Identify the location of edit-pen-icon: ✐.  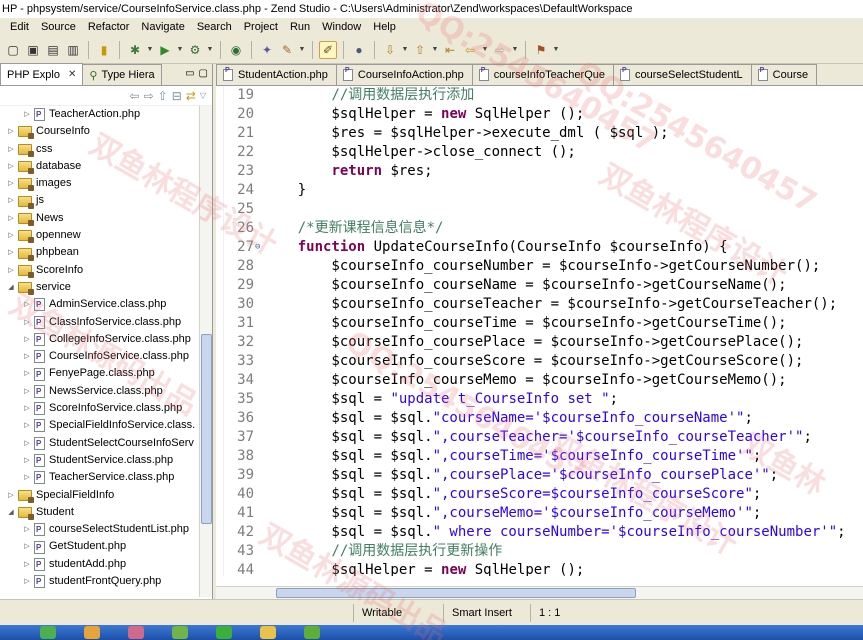
(328, 49).